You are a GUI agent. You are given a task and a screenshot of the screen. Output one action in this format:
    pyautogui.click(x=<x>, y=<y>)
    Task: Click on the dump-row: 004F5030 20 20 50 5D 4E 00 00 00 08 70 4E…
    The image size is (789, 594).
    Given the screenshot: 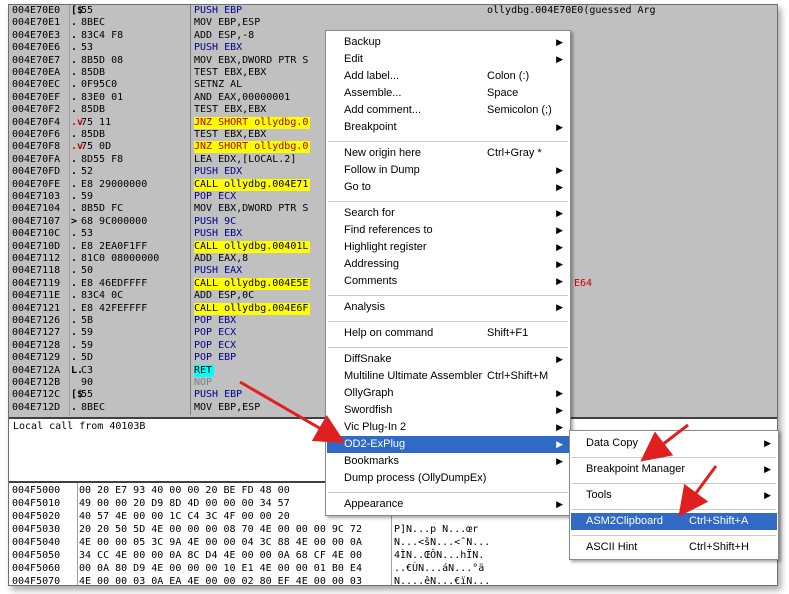 What is the action you would take?
    pyautogui.click(x=289, y=530)
    